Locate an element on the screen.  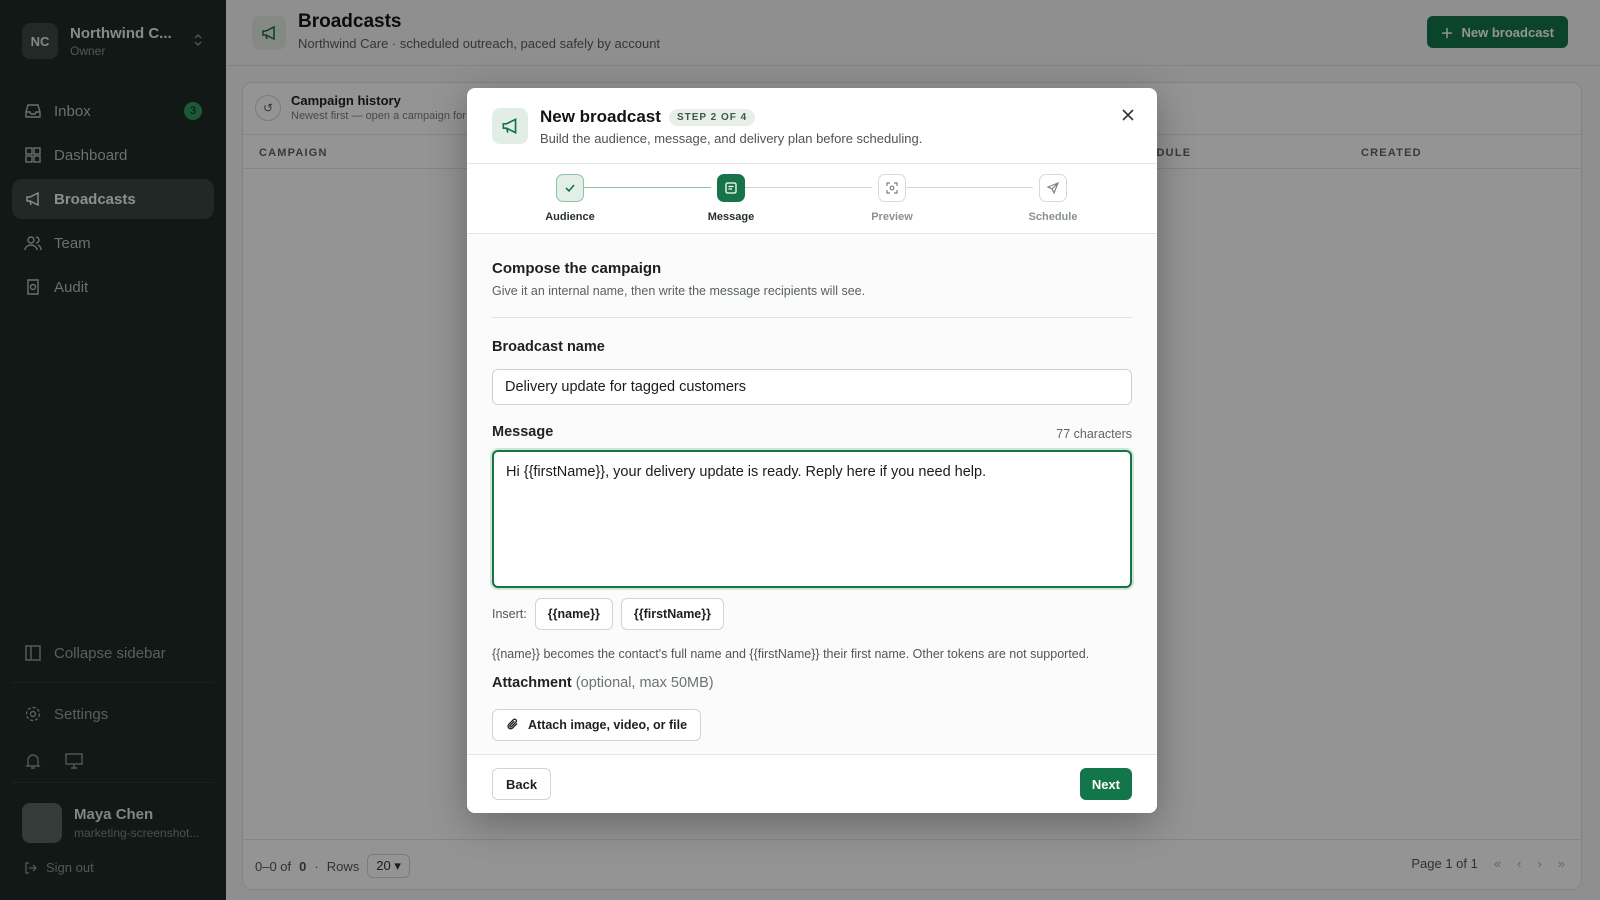
step-audience: Audience is located at coordinates (570, 198).